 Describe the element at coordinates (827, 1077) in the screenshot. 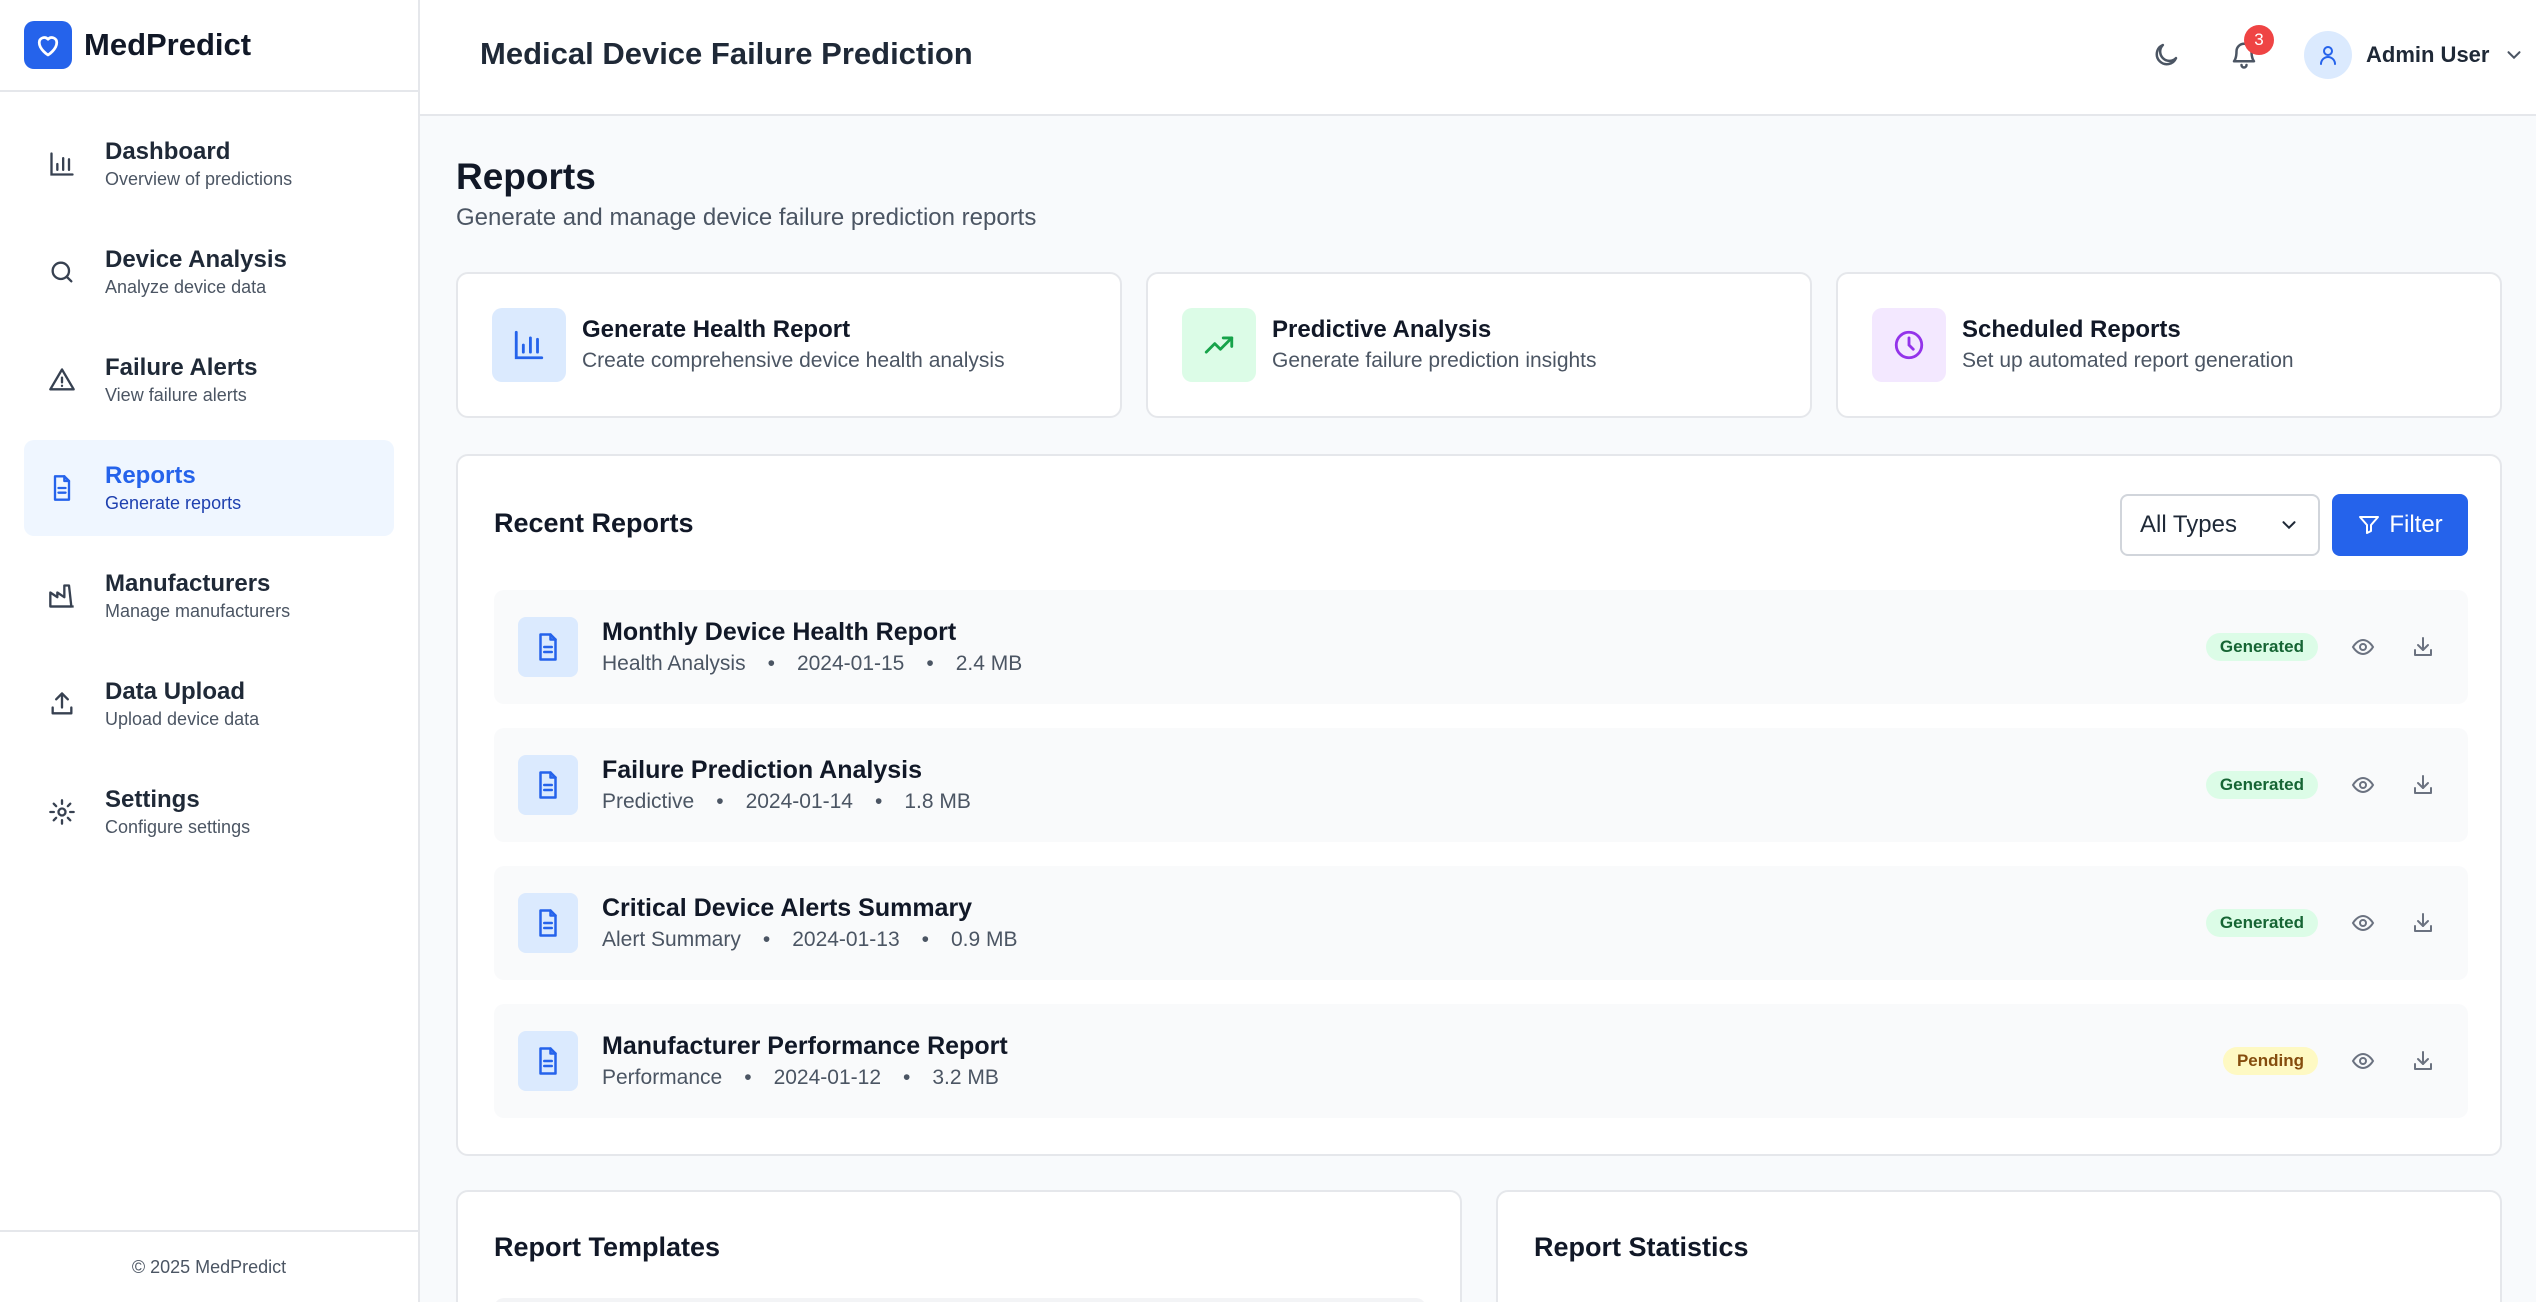

I see `report-date: 2024-01-12` at that location.